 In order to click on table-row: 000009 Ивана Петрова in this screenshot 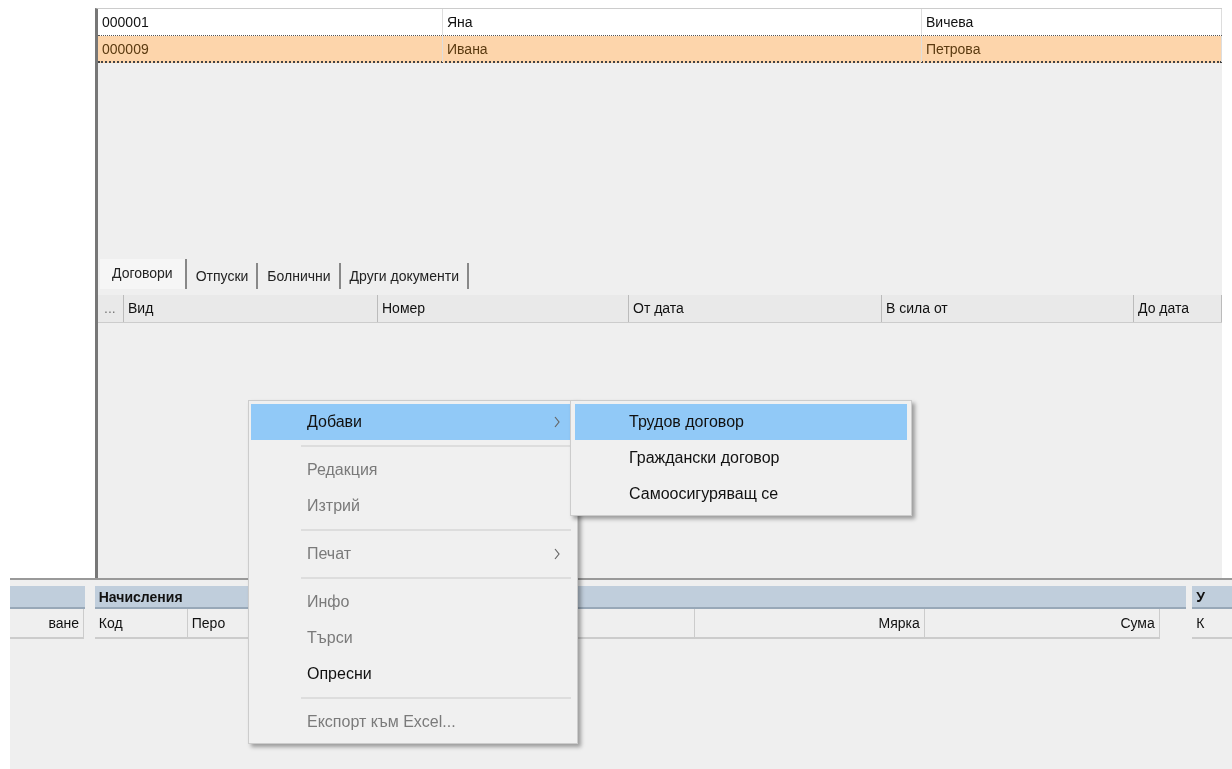, I will do `click(660, 49)`.